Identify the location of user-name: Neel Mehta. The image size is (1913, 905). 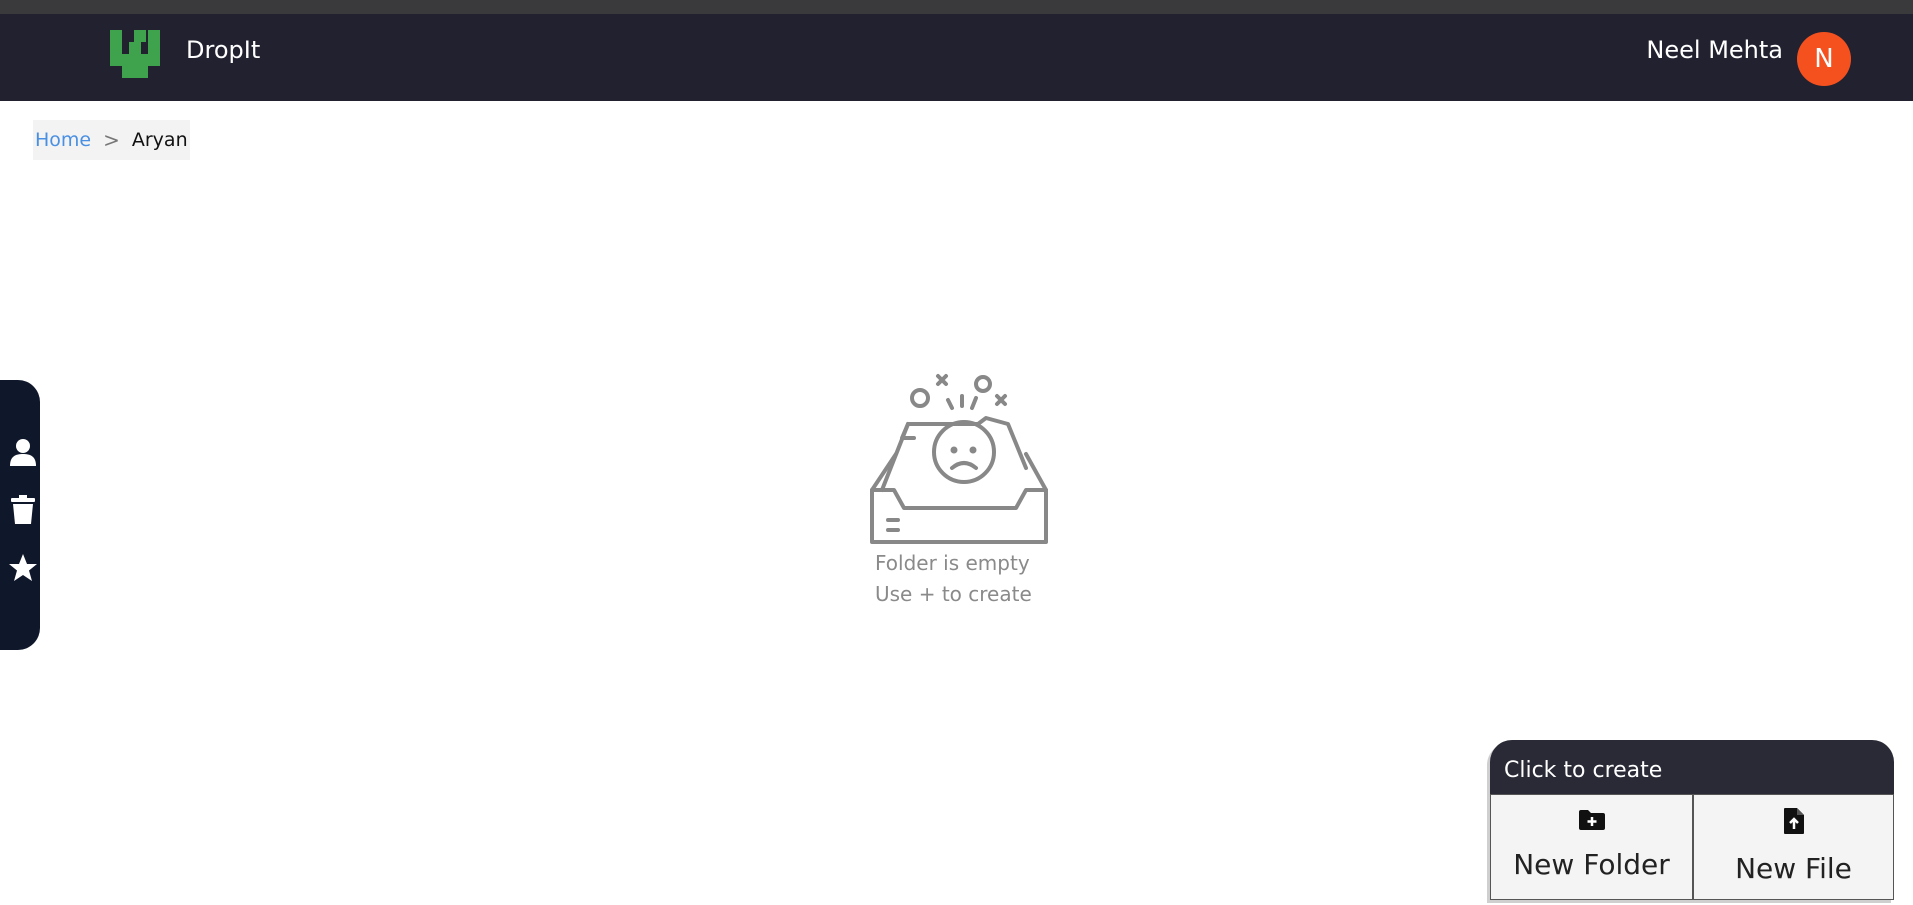
(1714, 50).